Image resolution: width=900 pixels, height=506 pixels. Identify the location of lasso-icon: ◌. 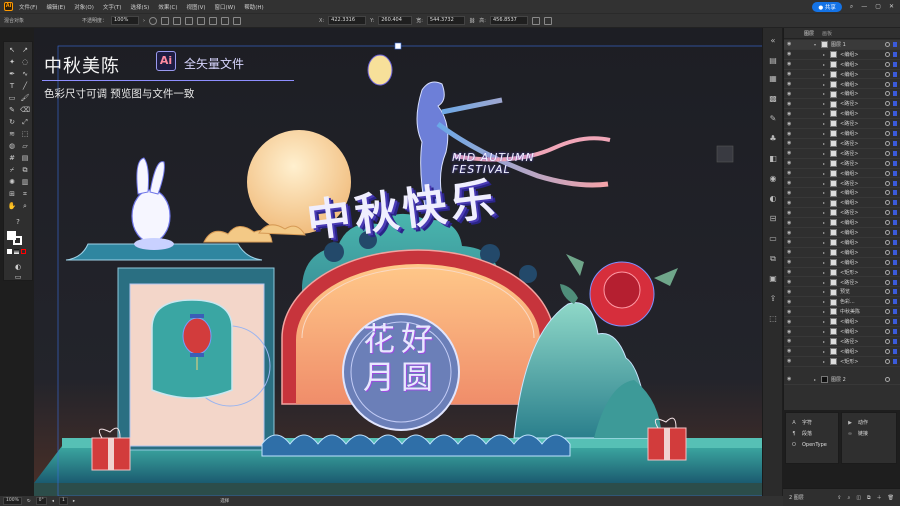
(25, 62).